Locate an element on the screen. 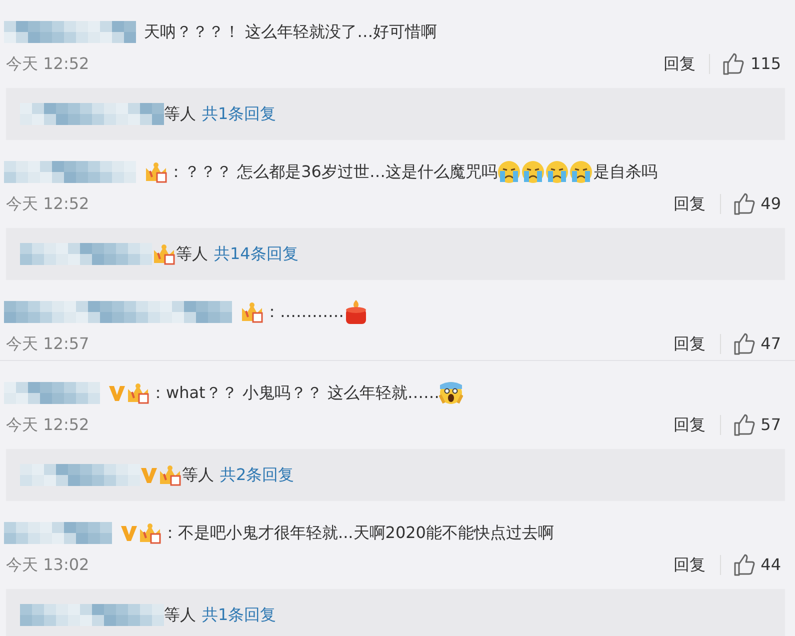 Image resolution: width=795 pixels, height=636 pixels. like-button: 49 is located at coordinates (753, 204).